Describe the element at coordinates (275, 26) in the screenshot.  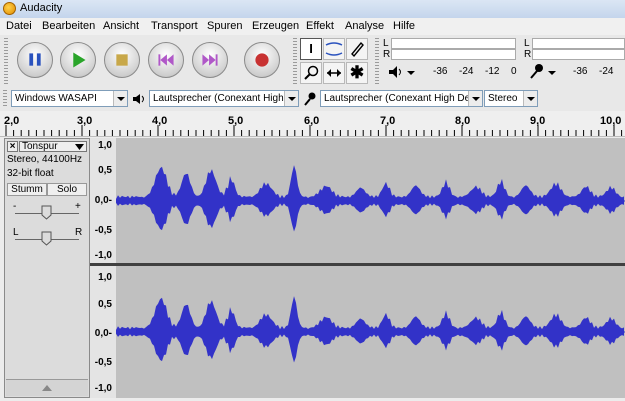
I see `menu-erzeugen: Erzeugen` at that location.